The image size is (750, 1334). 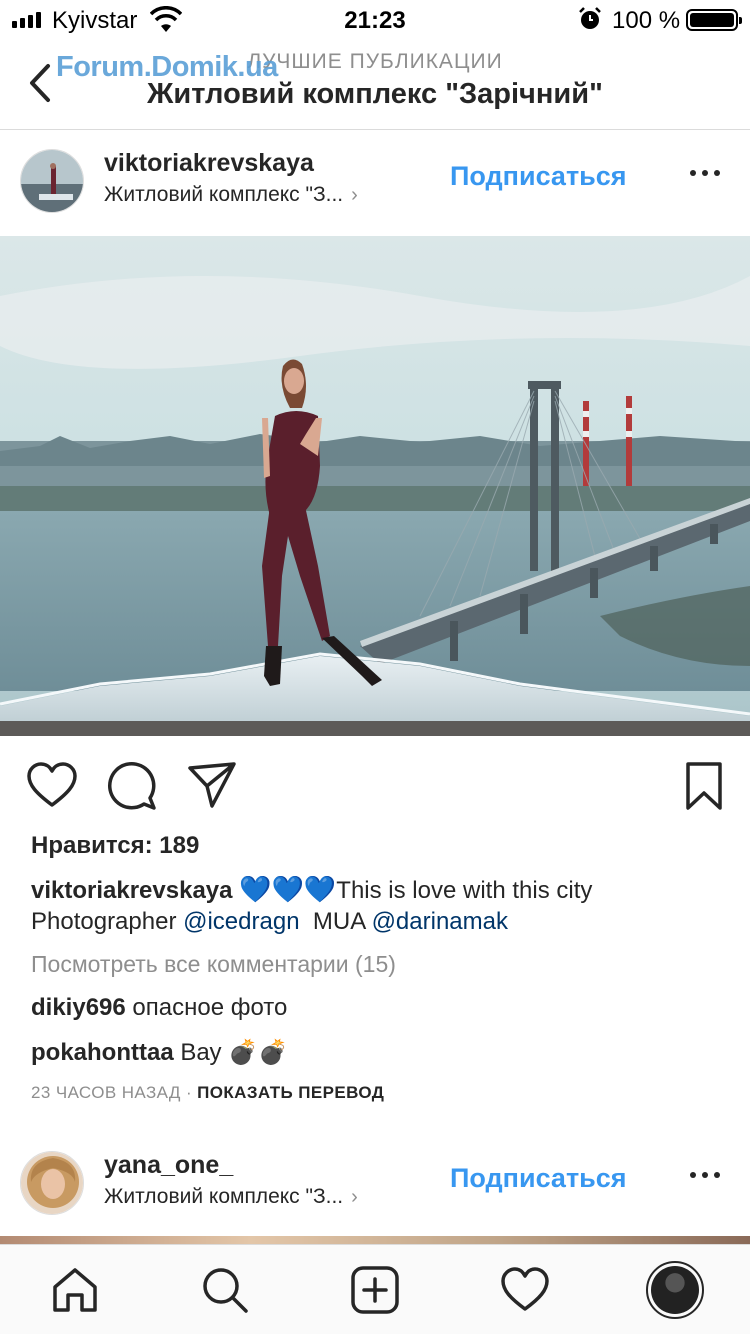 I want to click on caption-mua-label: MUA, so click(x=335, y=921).